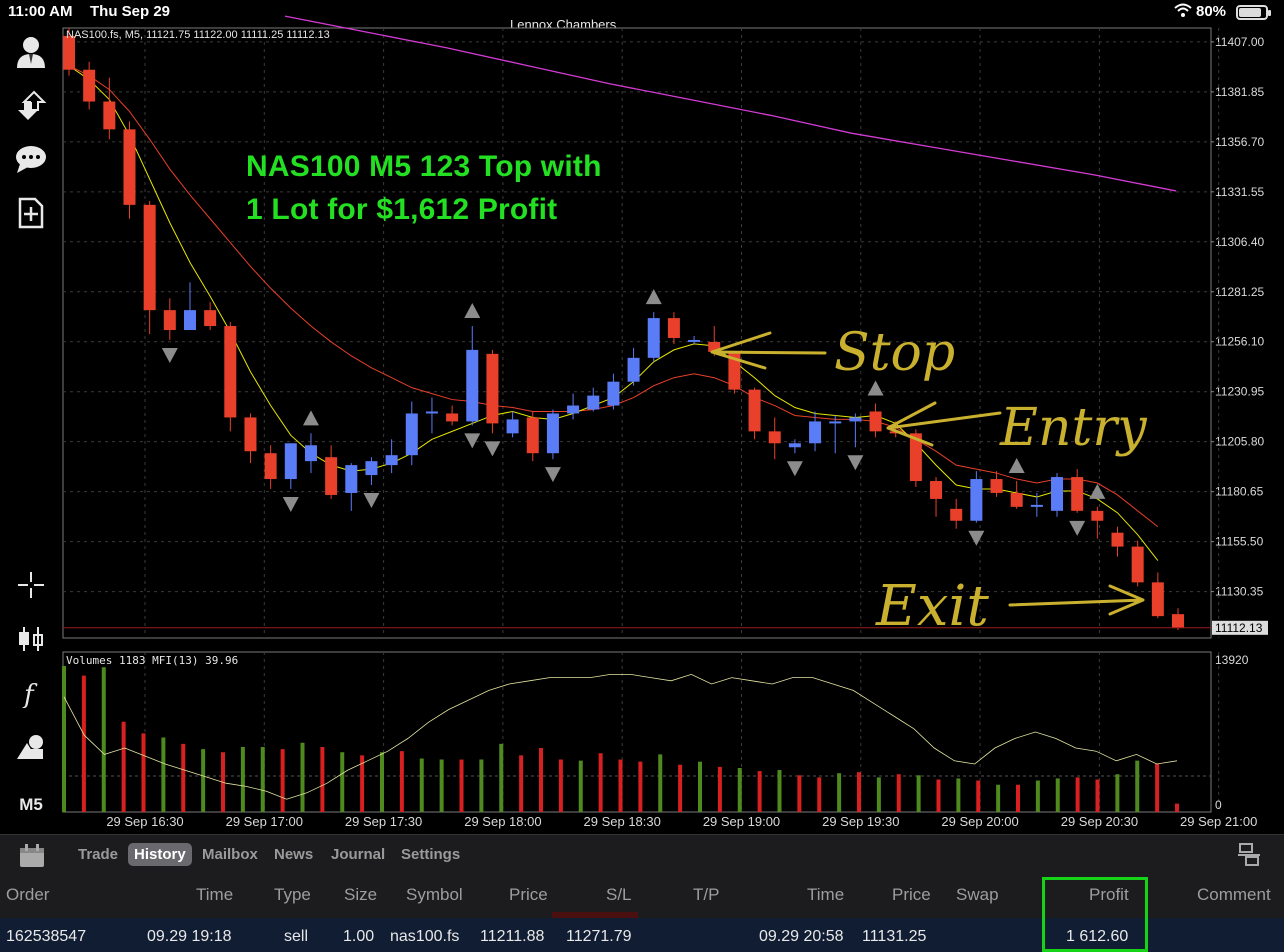  What do you see at coordinates (360, 895) in the screenshot?
I see `col-size: Size` at bounding box center [360, 895].